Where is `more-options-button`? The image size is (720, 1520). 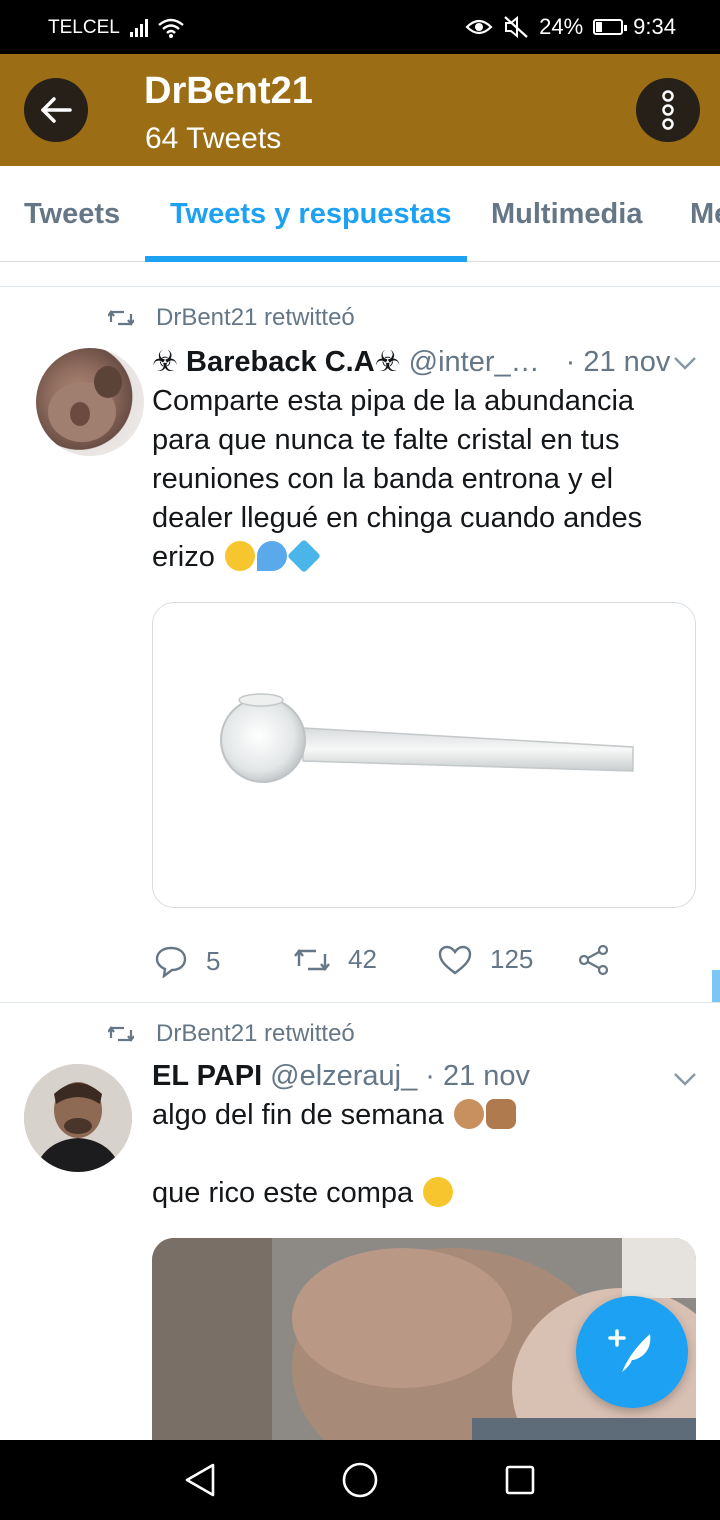
more-options-button is located at coordinates (668, 110).